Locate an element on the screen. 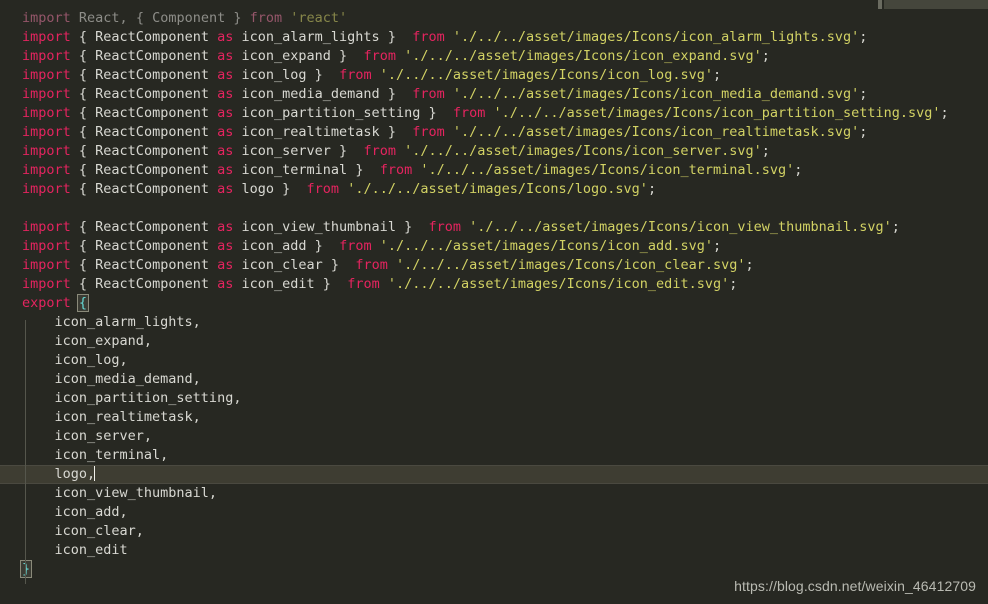 The image size is (988, 604). code-line: export { is located at coordinates (494, 303).